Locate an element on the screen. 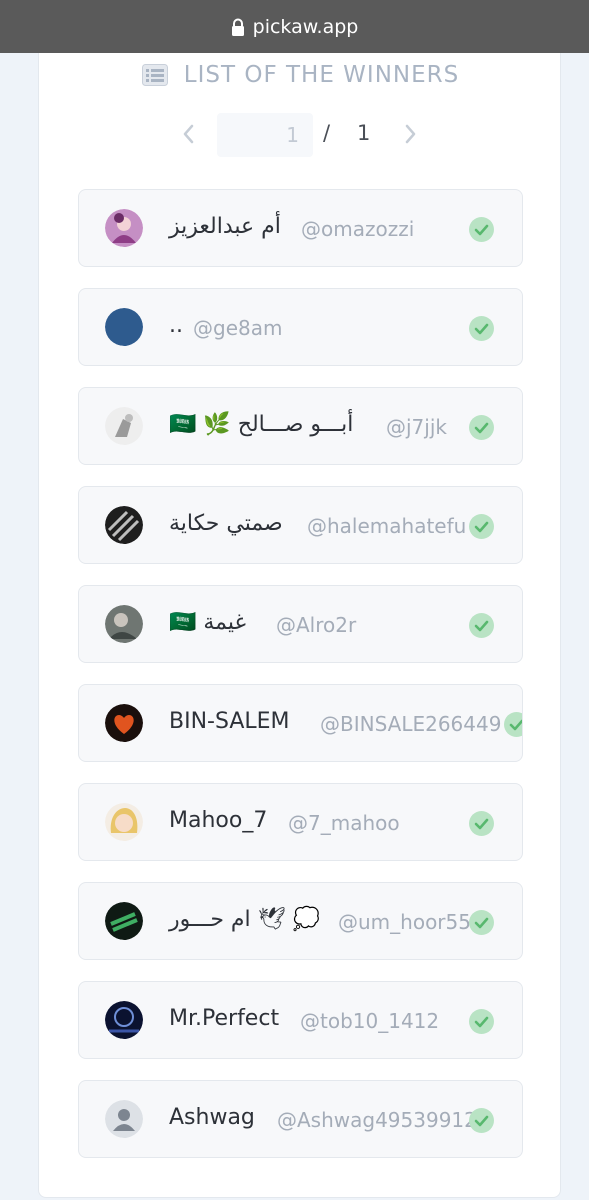 This screenshot has width=589, height=1200. page-title-text: LIST OF THE WINNERS is located at coordinates (321, 75).